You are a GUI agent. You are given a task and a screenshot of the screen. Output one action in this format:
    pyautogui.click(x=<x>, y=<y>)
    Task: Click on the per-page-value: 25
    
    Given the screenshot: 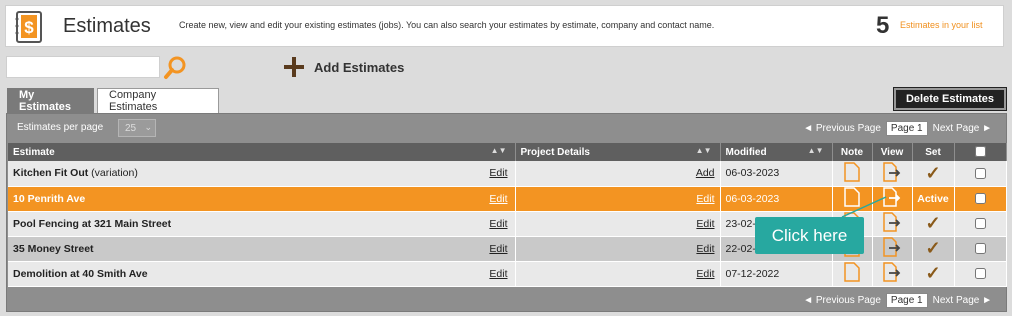 What is the action you would take?
    pyautogui.click(x=131, y=128)
    